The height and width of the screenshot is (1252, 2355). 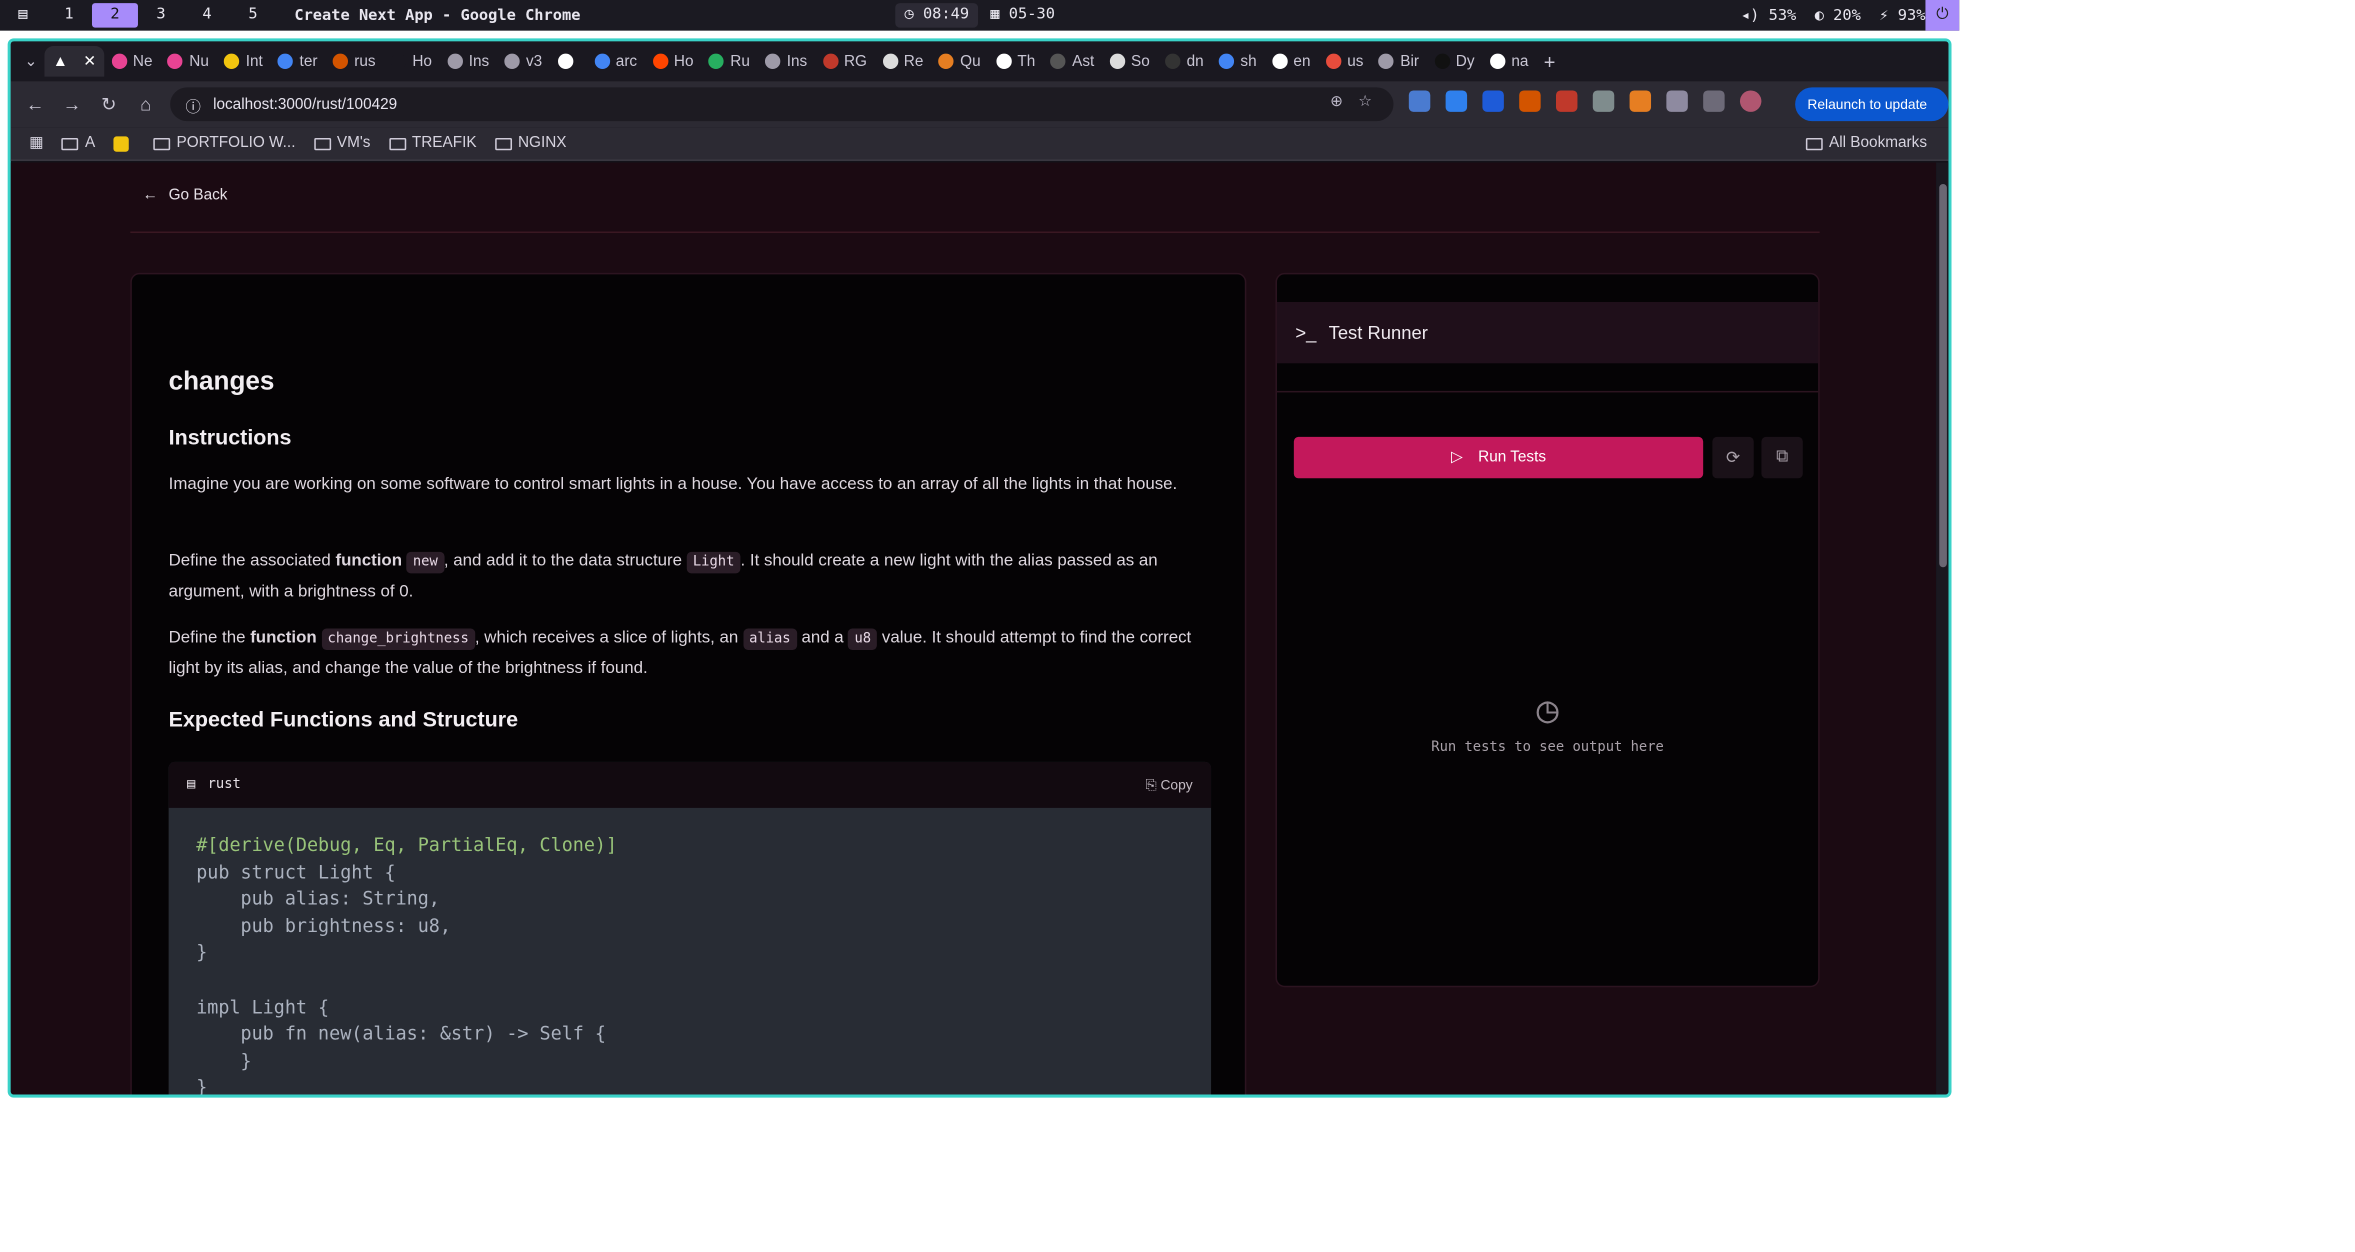 What do you see at coordinates (185, 195) in the screenshot?
I see `go-back-link: ← Go Back` at bounding box center [185, 195].